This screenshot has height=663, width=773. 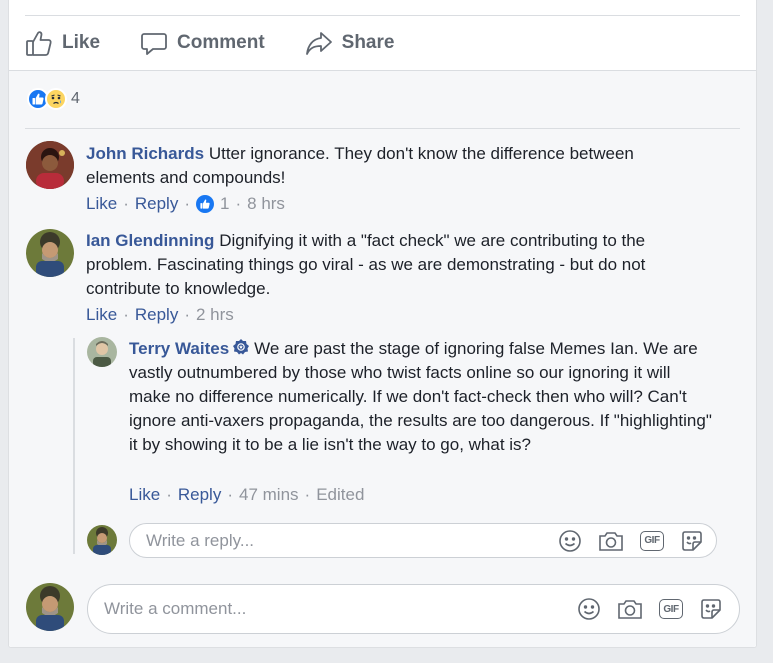 I want to click on reply-thread-line, so click(x=74, y=446).